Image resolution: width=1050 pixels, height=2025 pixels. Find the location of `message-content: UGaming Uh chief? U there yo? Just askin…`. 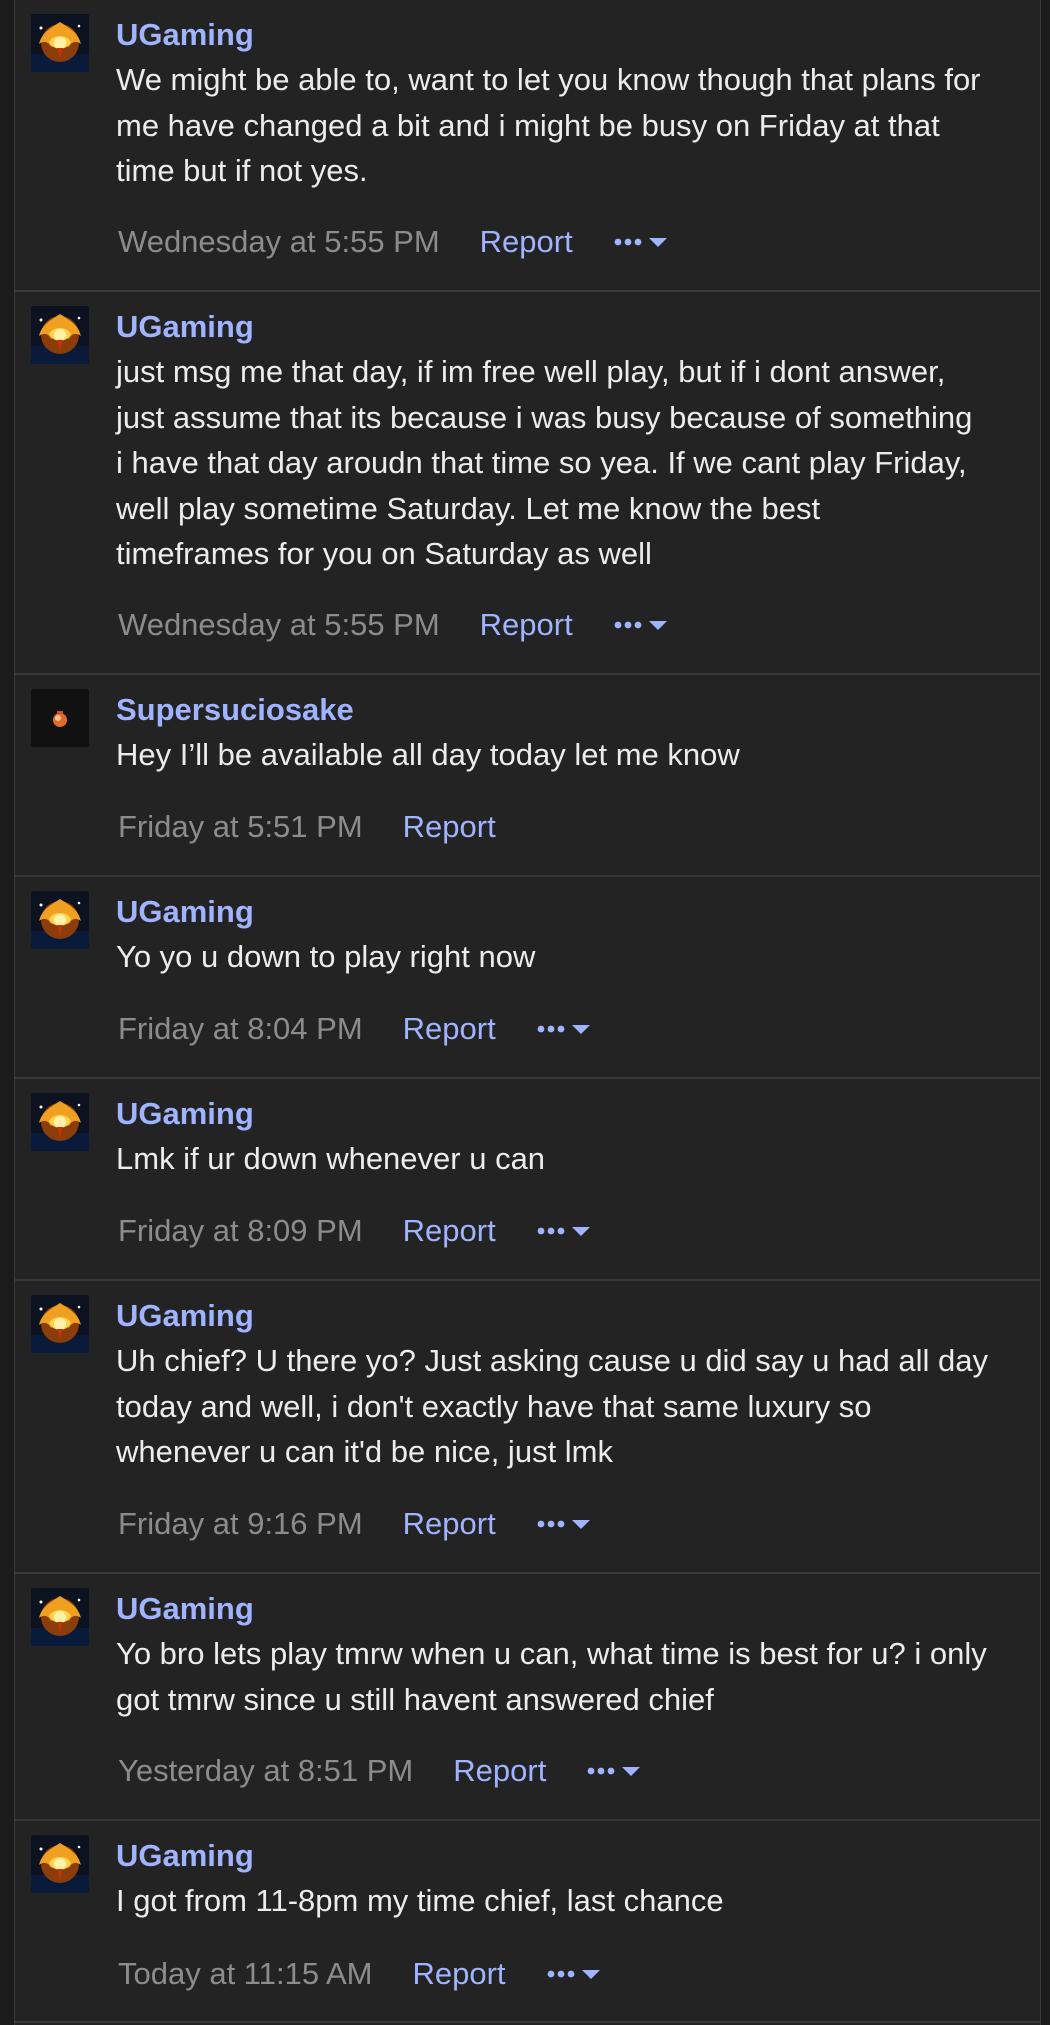

message-content: UGaming Uh chief? U there yo? Just askin… is located at coordinates (571, 1385).